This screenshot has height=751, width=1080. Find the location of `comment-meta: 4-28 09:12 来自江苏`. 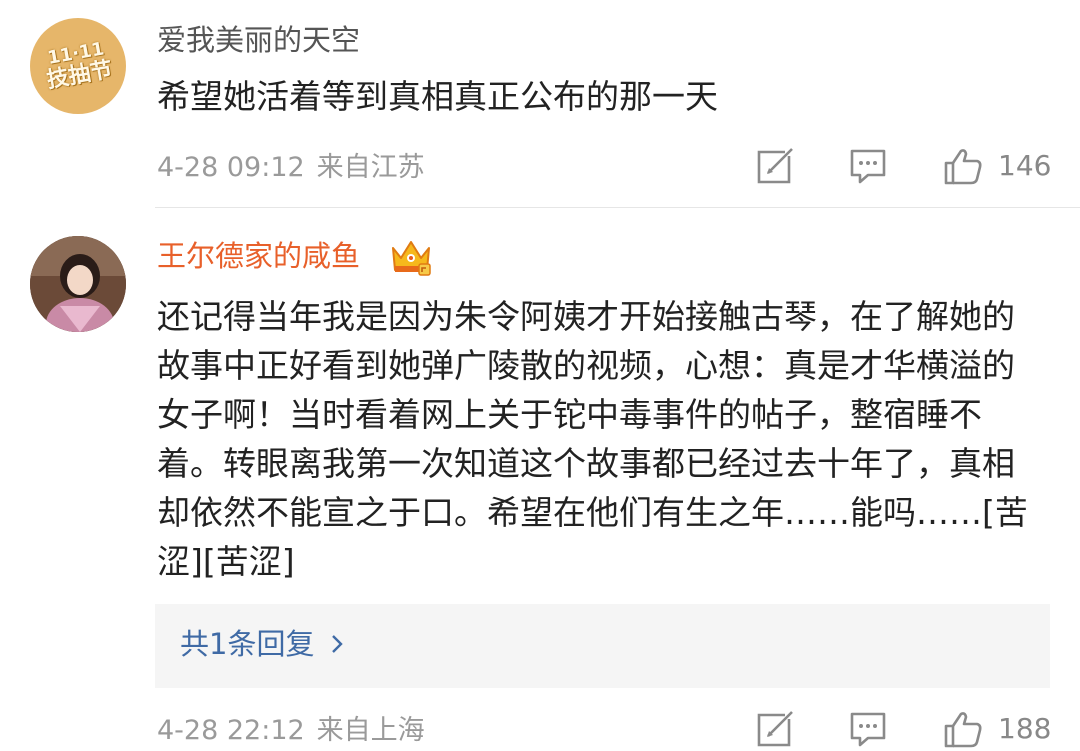

comment-meta: 4-28 09:12 来自江苏 is located at coordinates (291, 168).